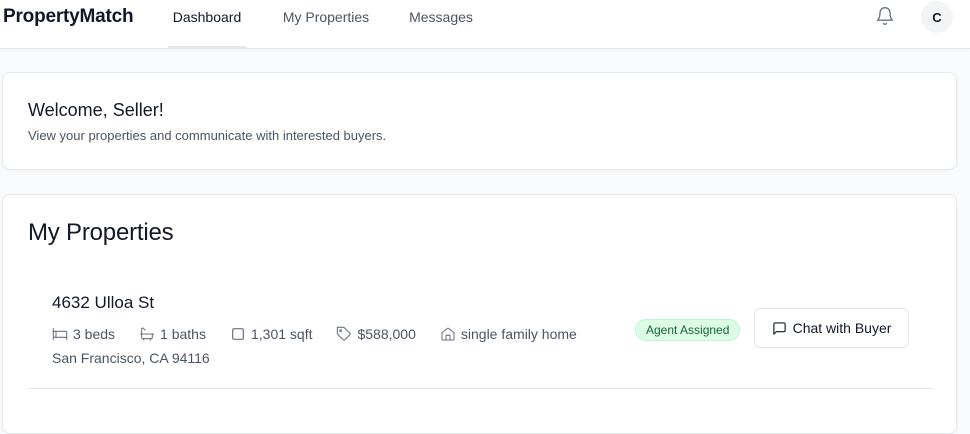 The image size is (970, 434). I want to click on message-square-icon, so click(779, 328).